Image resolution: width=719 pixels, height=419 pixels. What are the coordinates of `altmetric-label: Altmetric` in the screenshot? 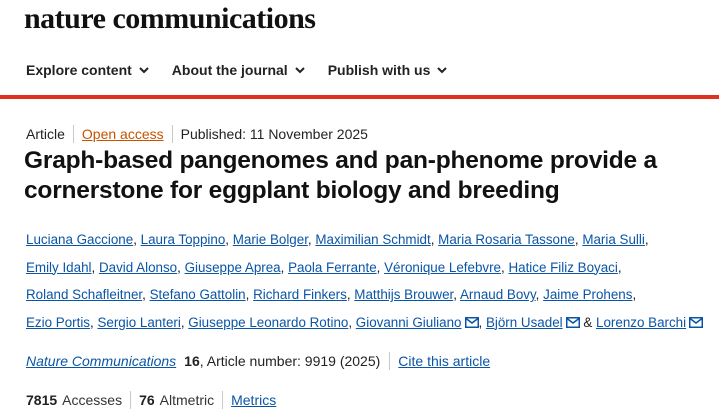 It's located at (187, 400).